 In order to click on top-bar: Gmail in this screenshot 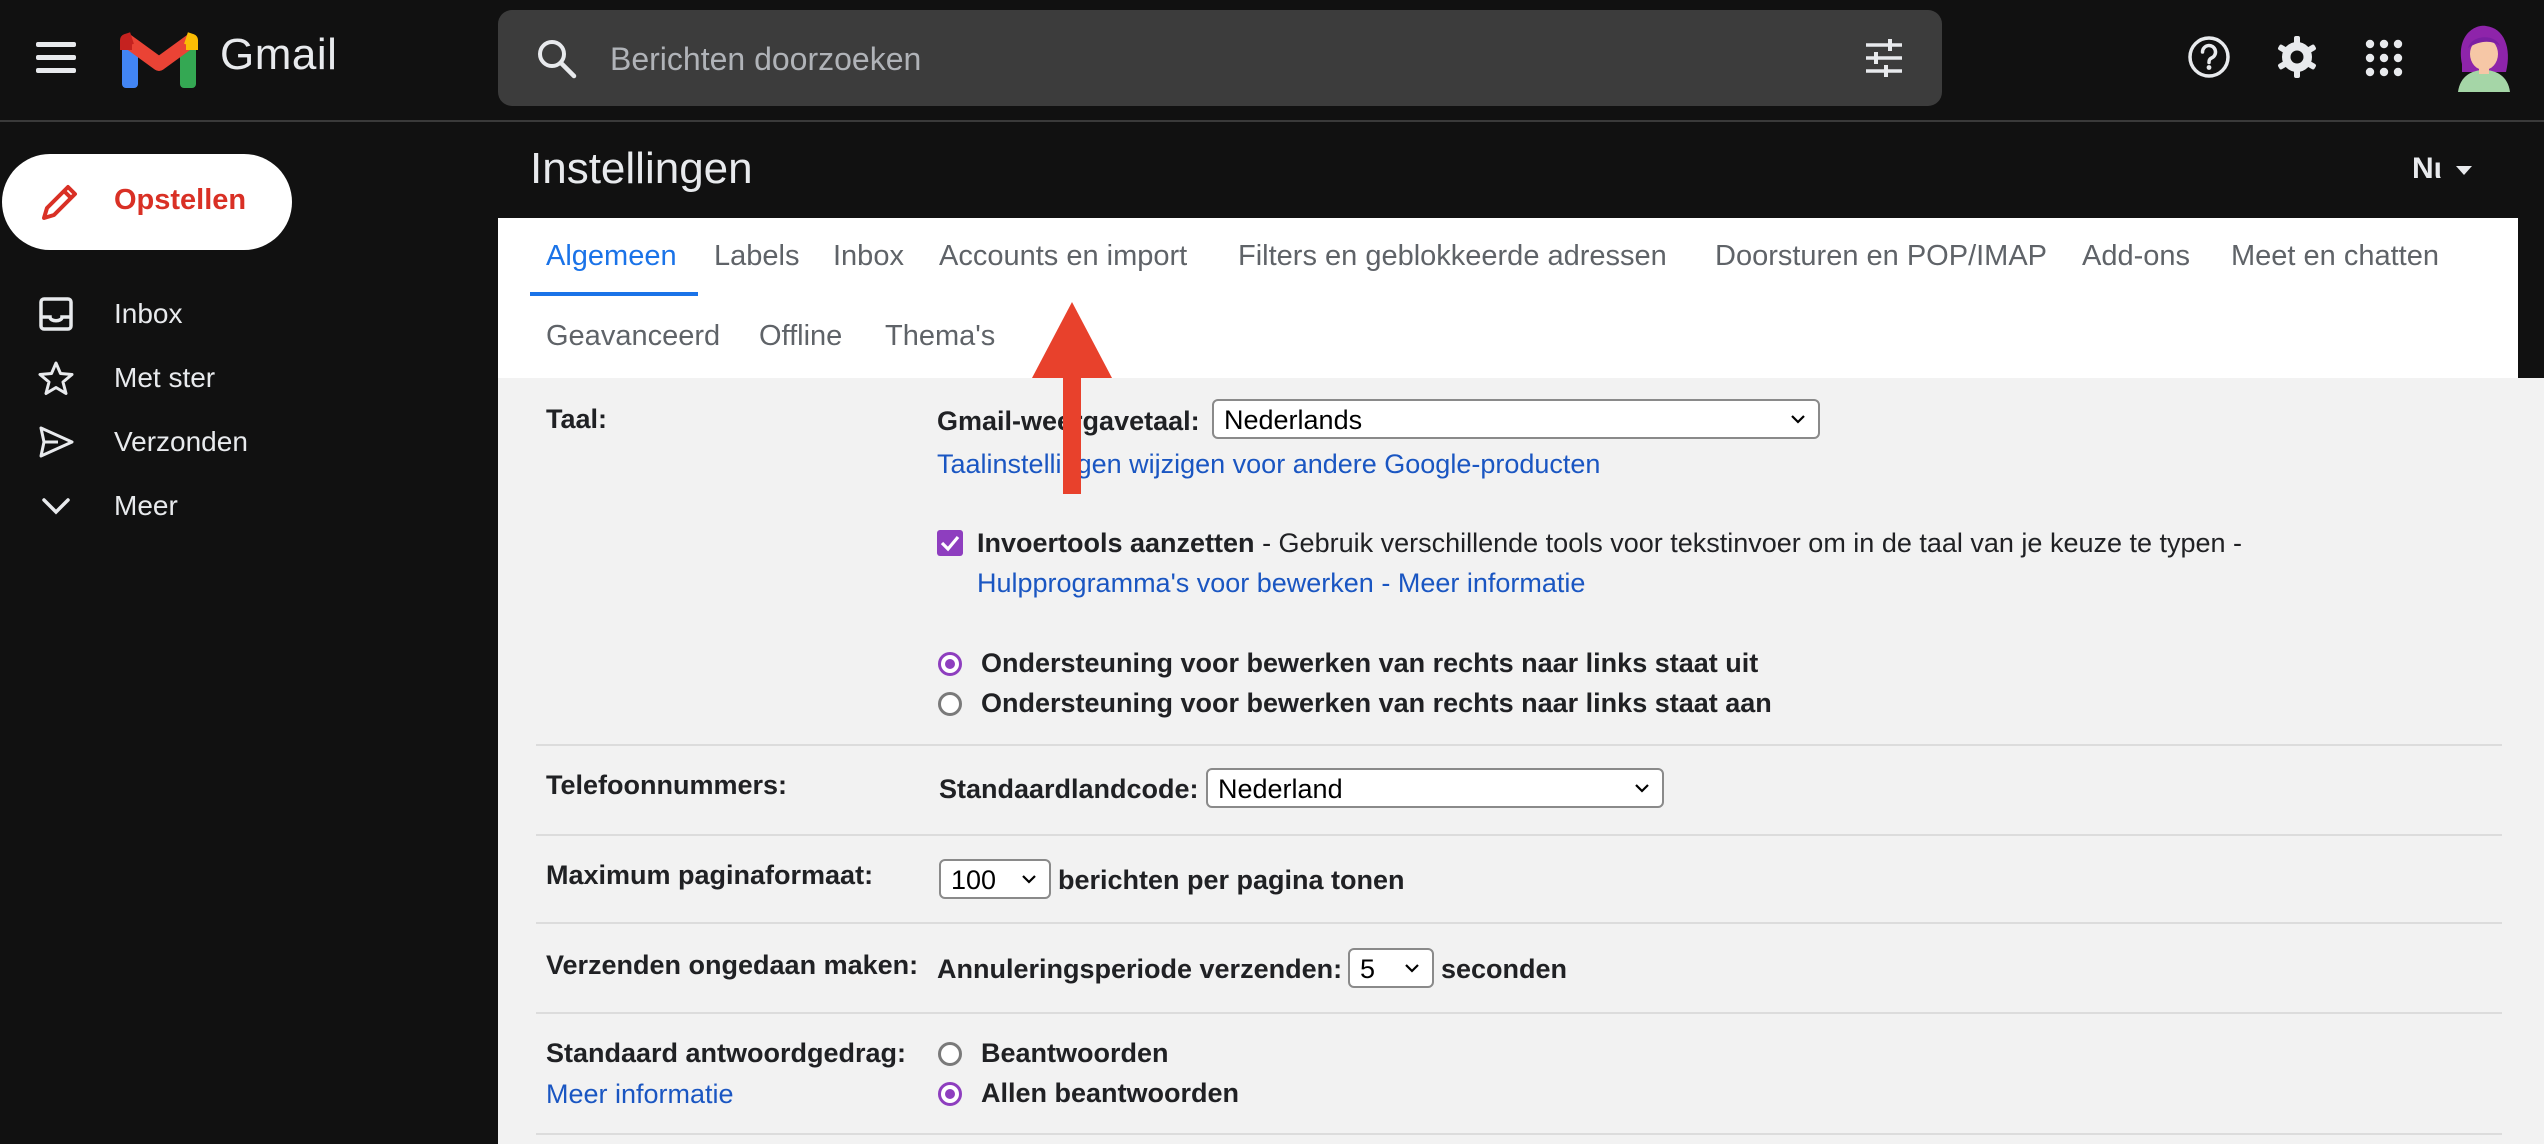, I will do `click(1272, 61)`.